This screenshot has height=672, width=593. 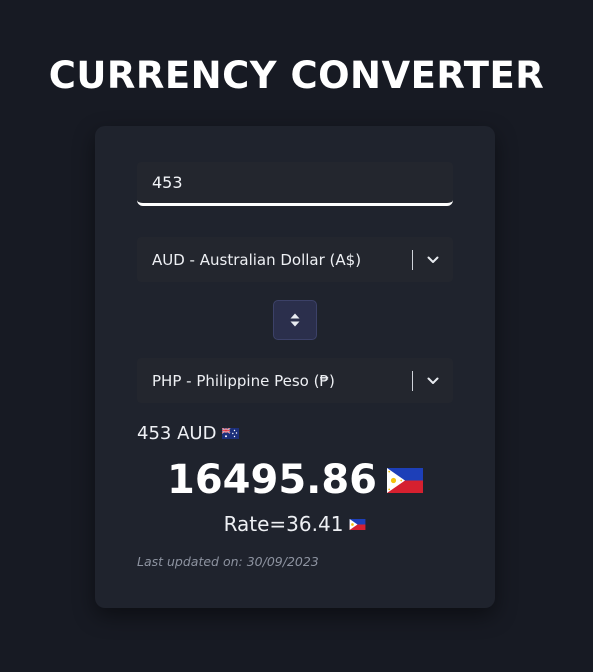 I want to click on exchange-rate: Rate=36.41, so click(x=283, y=524).